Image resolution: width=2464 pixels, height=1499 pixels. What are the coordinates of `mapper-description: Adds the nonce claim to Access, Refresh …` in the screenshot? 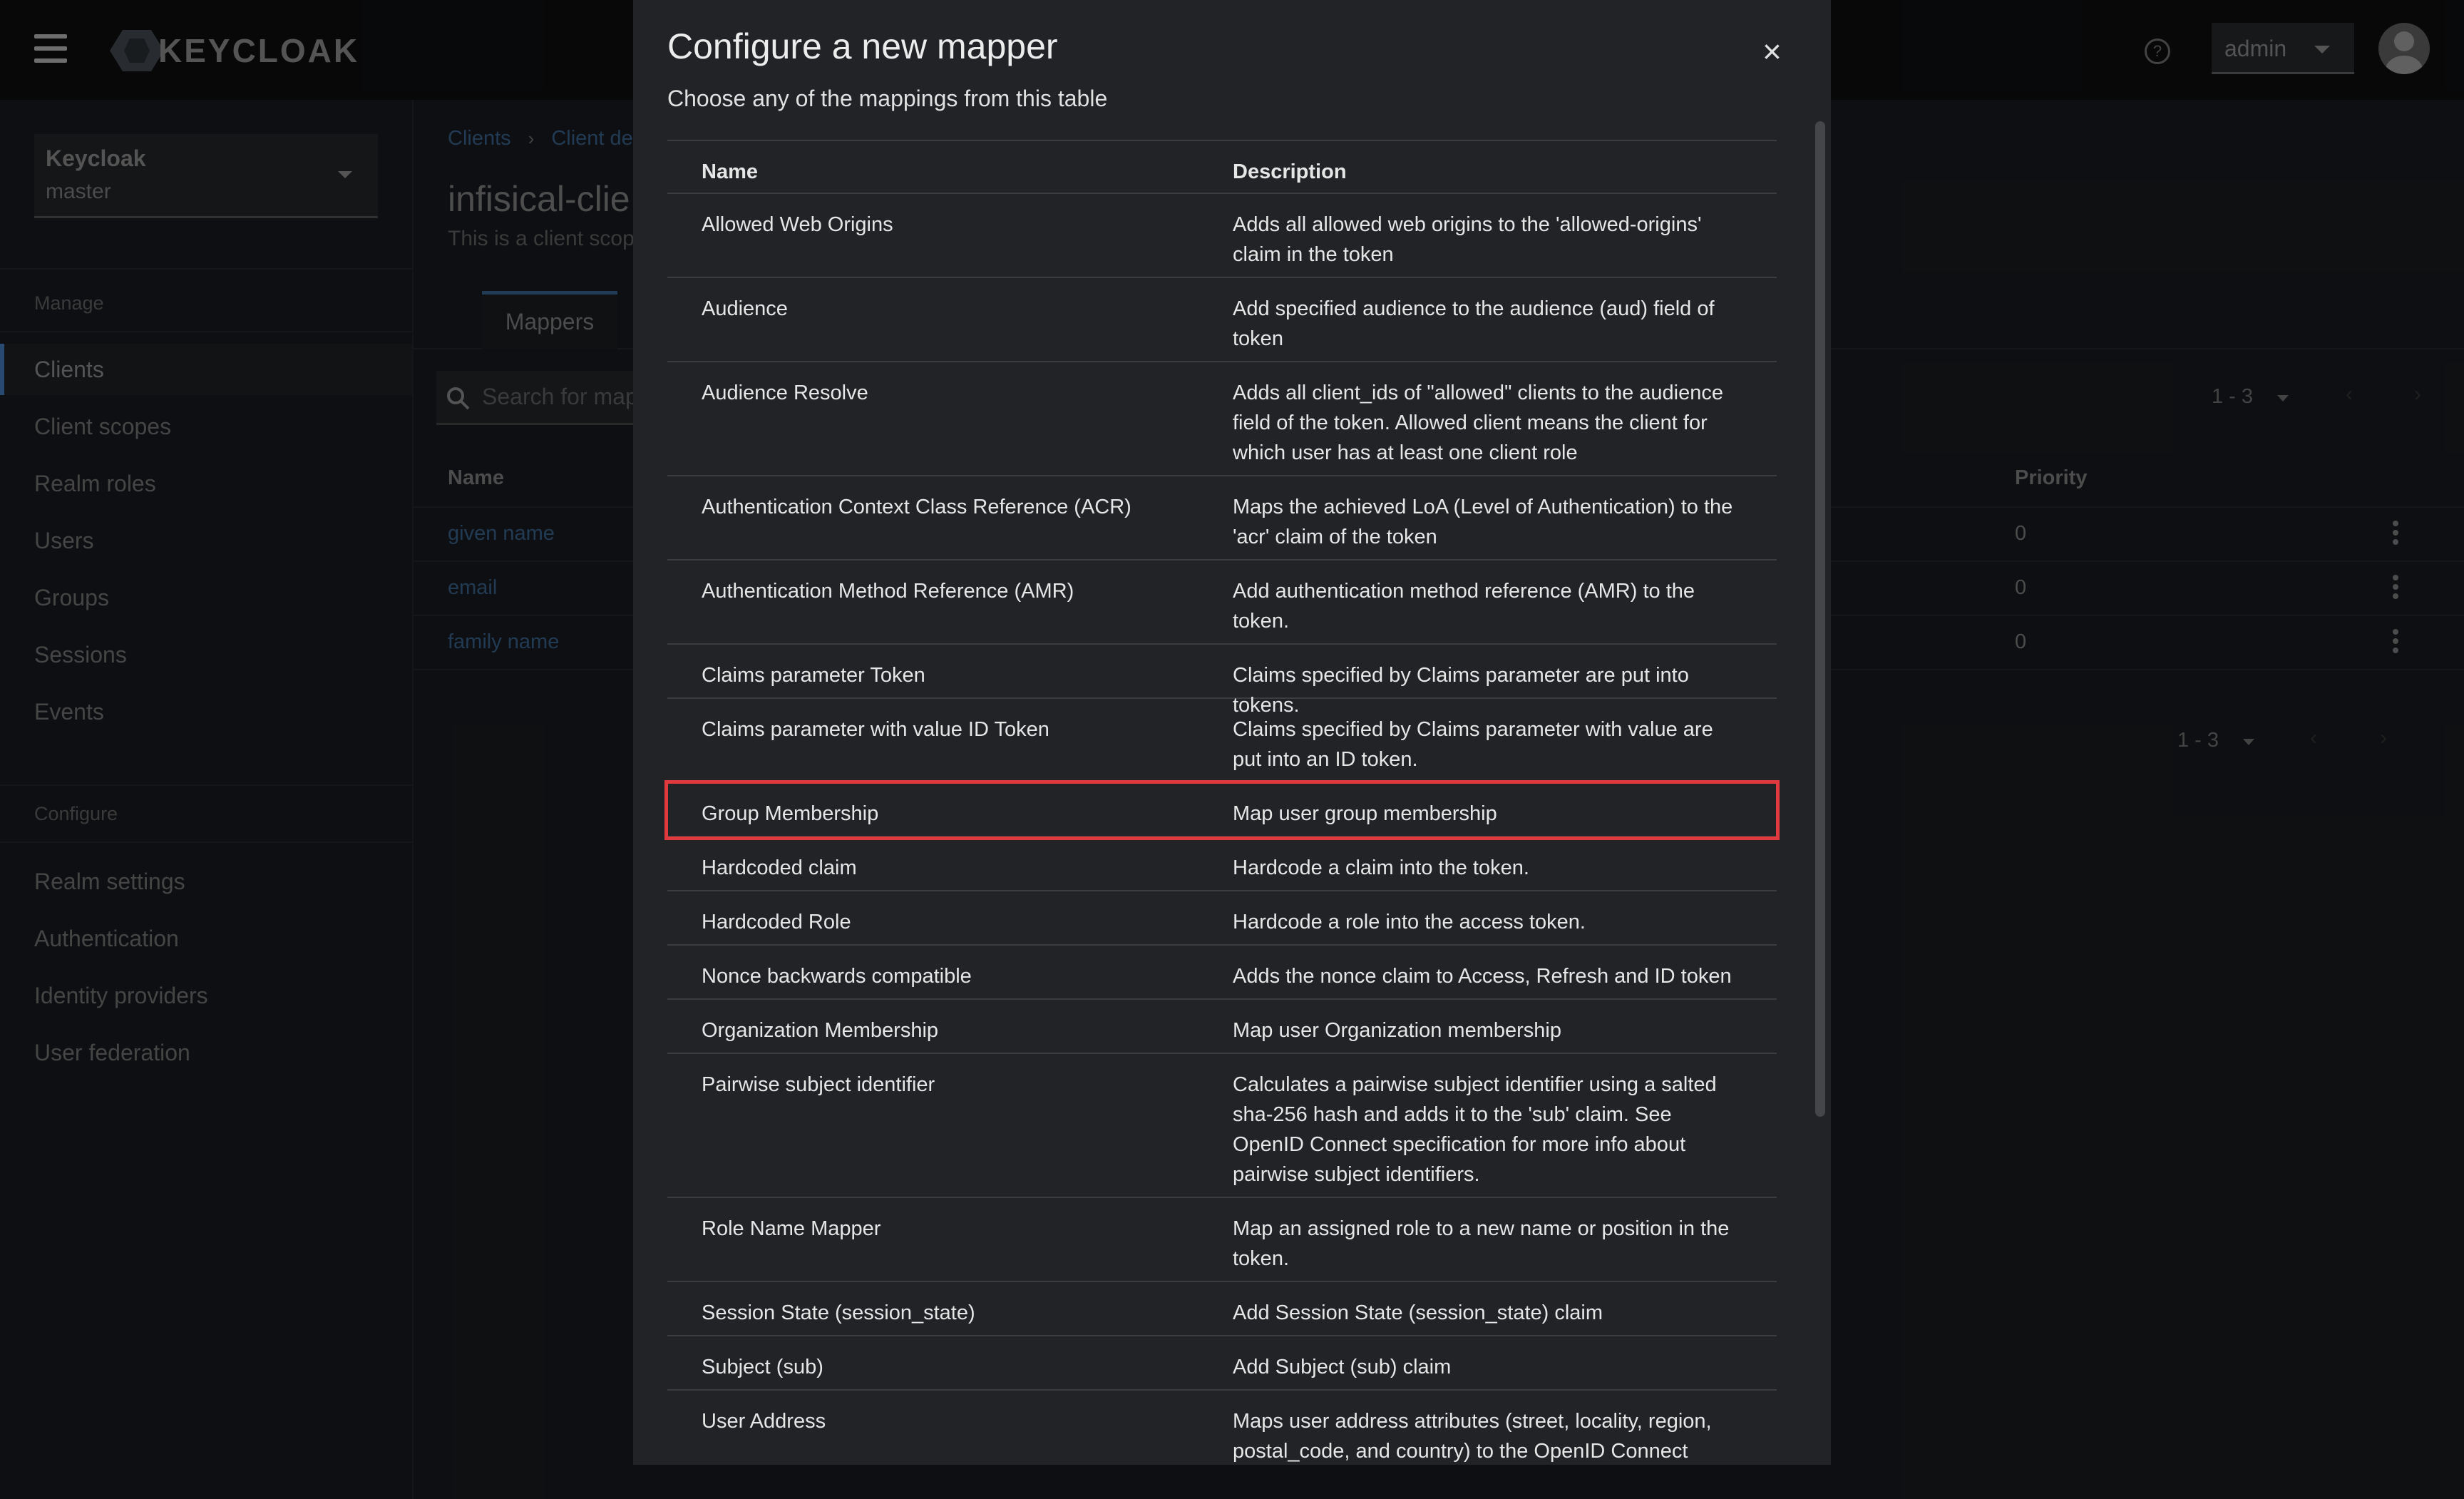 It's located at (1482, 976).